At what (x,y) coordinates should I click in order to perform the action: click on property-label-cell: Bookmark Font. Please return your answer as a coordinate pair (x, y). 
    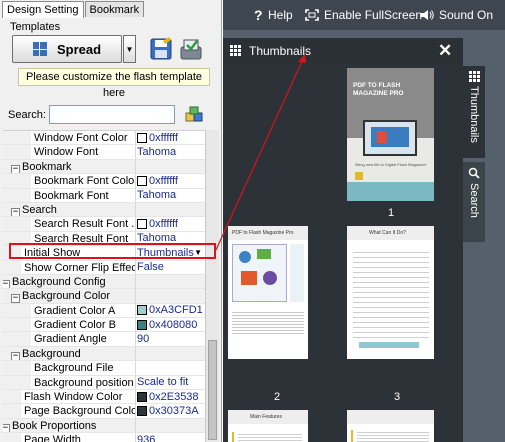
    Looking at the image, I should click on (69, 195).